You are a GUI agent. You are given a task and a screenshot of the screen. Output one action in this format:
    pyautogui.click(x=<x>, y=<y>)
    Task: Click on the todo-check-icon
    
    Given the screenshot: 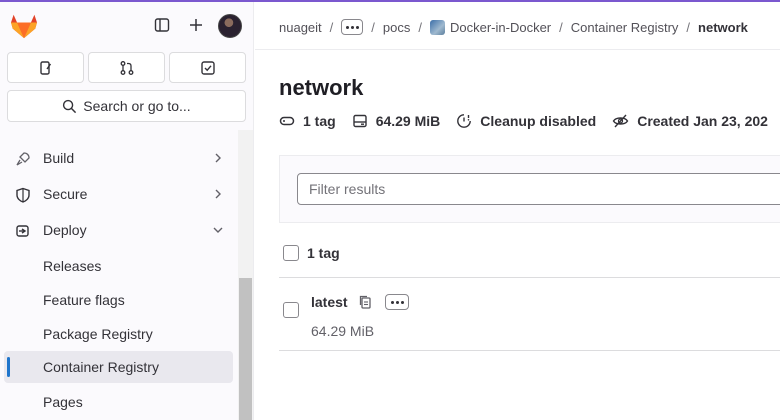 What is the action you would take?
    pyautogui.click(x=207, y=67)
    